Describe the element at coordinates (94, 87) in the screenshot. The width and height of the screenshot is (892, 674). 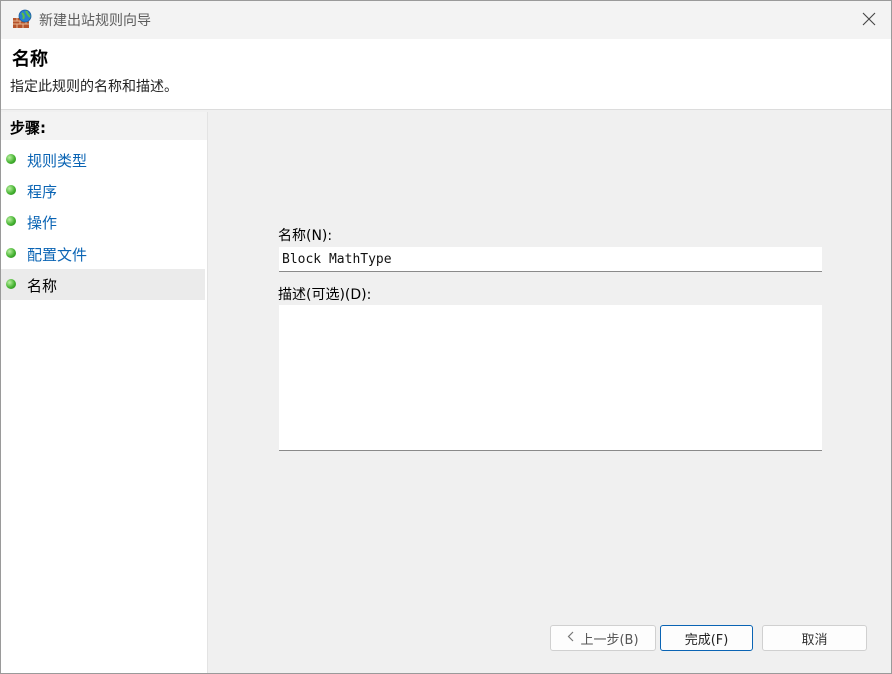
I see `page-description: 指定此规则的名称和描述。` at that location.